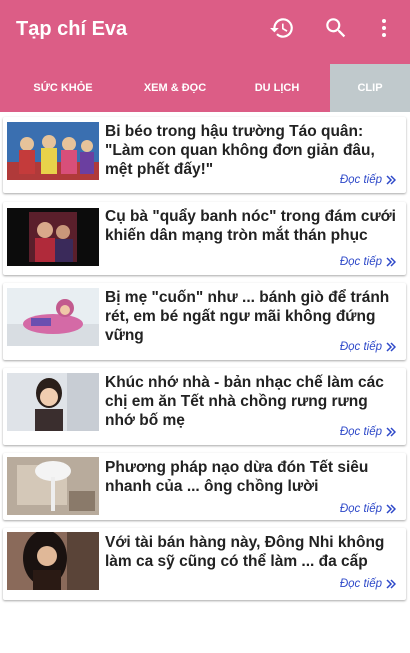  What do you see at coordinates (370, 88) in the screenshot?
I see `tab-clip: CLIP` at bounding box center [370, 88].